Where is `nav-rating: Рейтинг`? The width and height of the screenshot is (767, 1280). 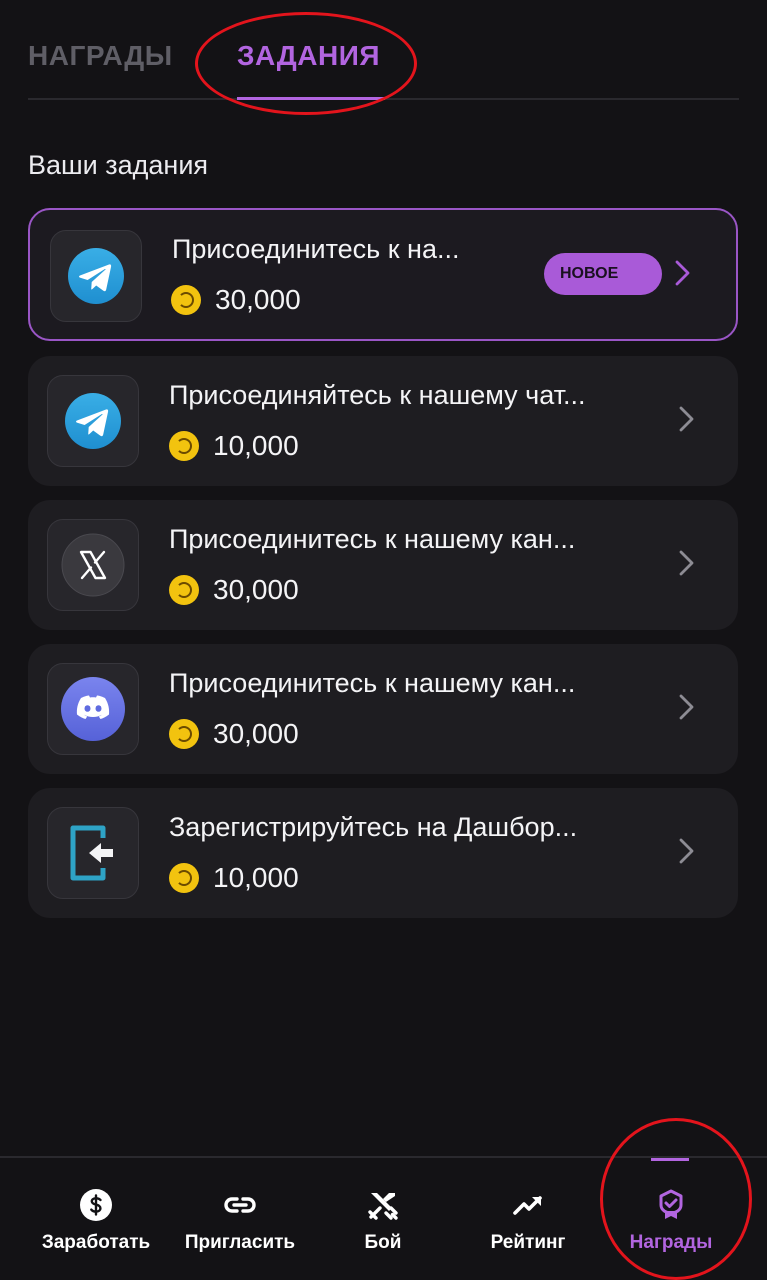
nav-rating: Рейтинг is located at coordinates (528, 1221).